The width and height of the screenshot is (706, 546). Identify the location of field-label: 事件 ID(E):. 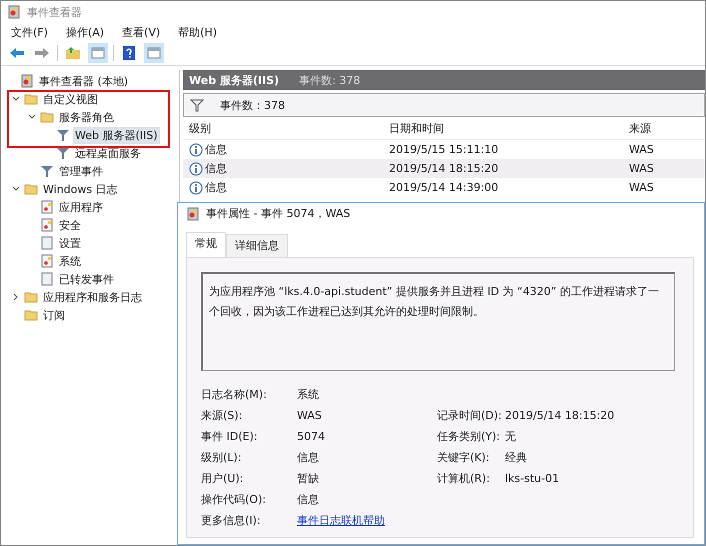
(229, 437).